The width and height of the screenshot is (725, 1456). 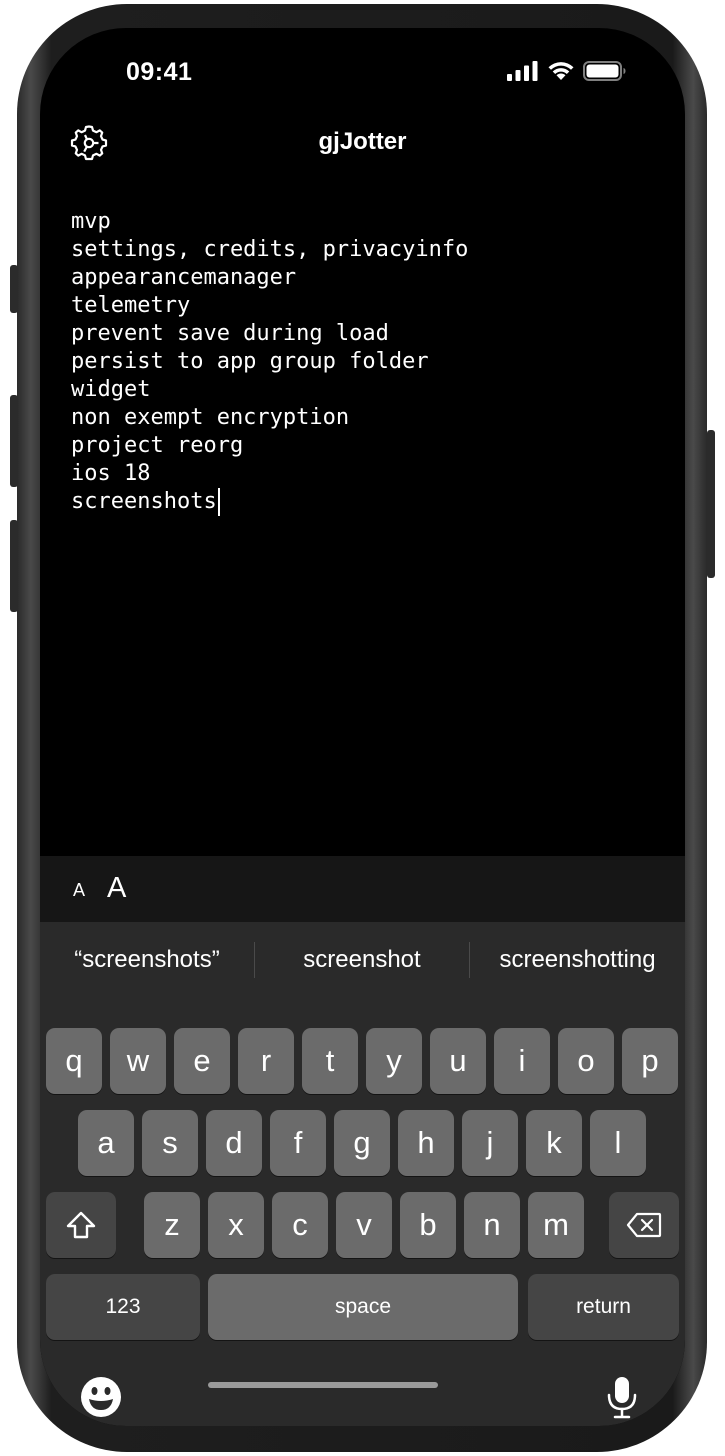 I want to click on key: c, so click(x=300, y=1225).